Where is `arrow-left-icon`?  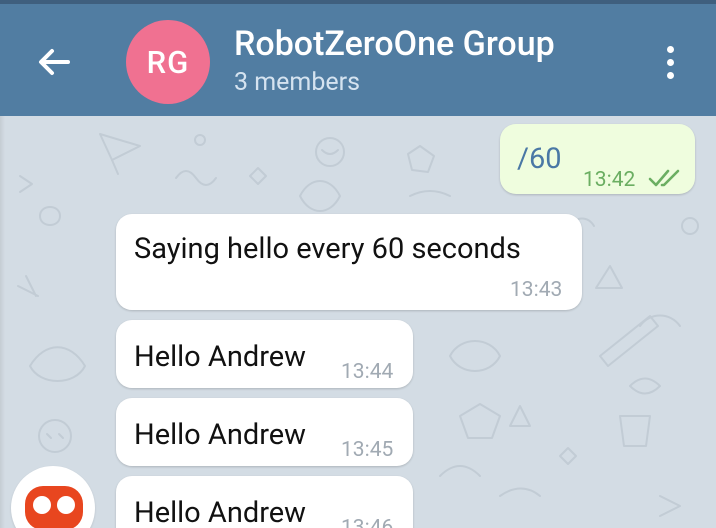
arrow-left-icon is located at coordinates (54, 62).